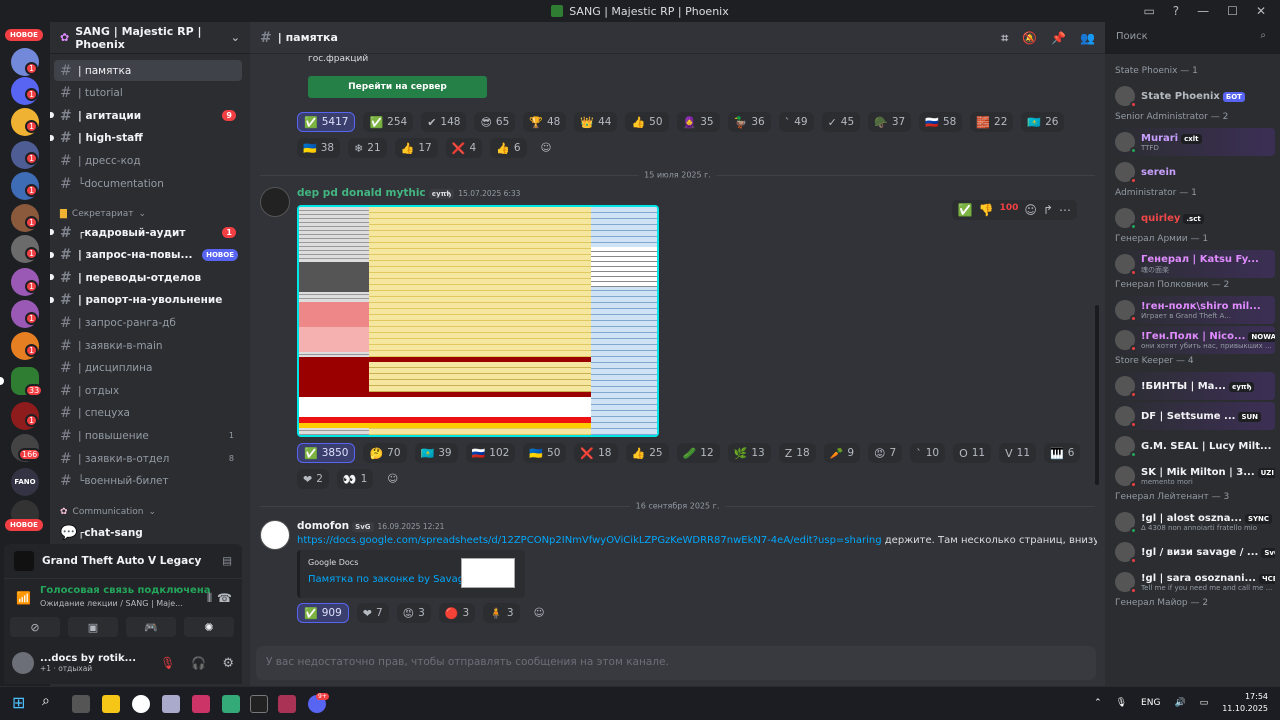  What do you see at coordinates (397, 87) in the screenshot?
I see `go-to-server-button: Перейти на сервер` at bounding box center [397, 87].